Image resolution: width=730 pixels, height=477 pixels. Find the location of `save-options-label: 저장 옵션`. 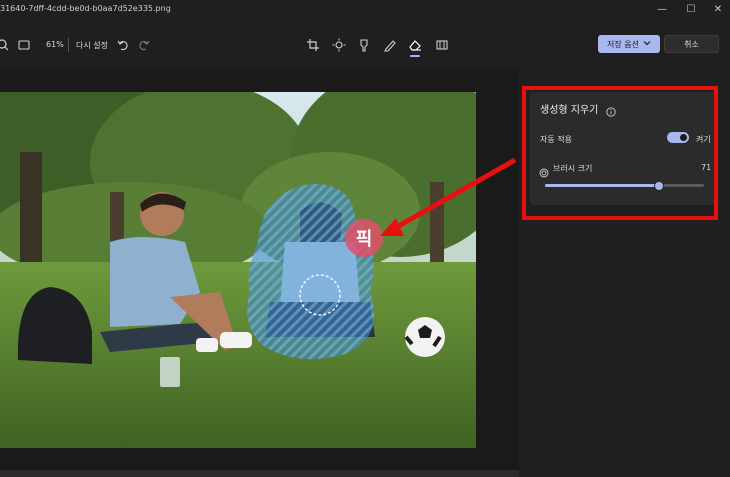

save-options-label: 저장 옵션 is located at coordinates (623, 44).